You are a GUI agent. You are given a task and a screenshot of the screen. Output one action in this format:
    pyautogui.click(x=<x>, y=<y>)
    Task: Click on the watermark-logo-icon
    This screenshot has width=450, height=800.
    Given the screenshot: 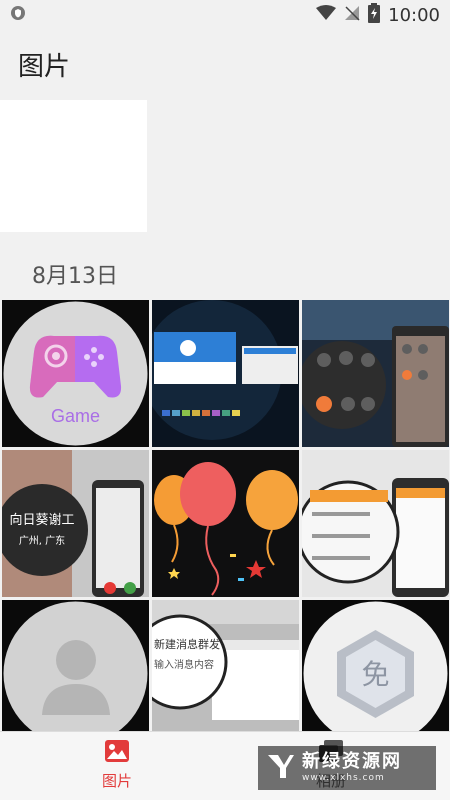 What is the action you would take?
    pyautogui.click(x=281, y=768)
    